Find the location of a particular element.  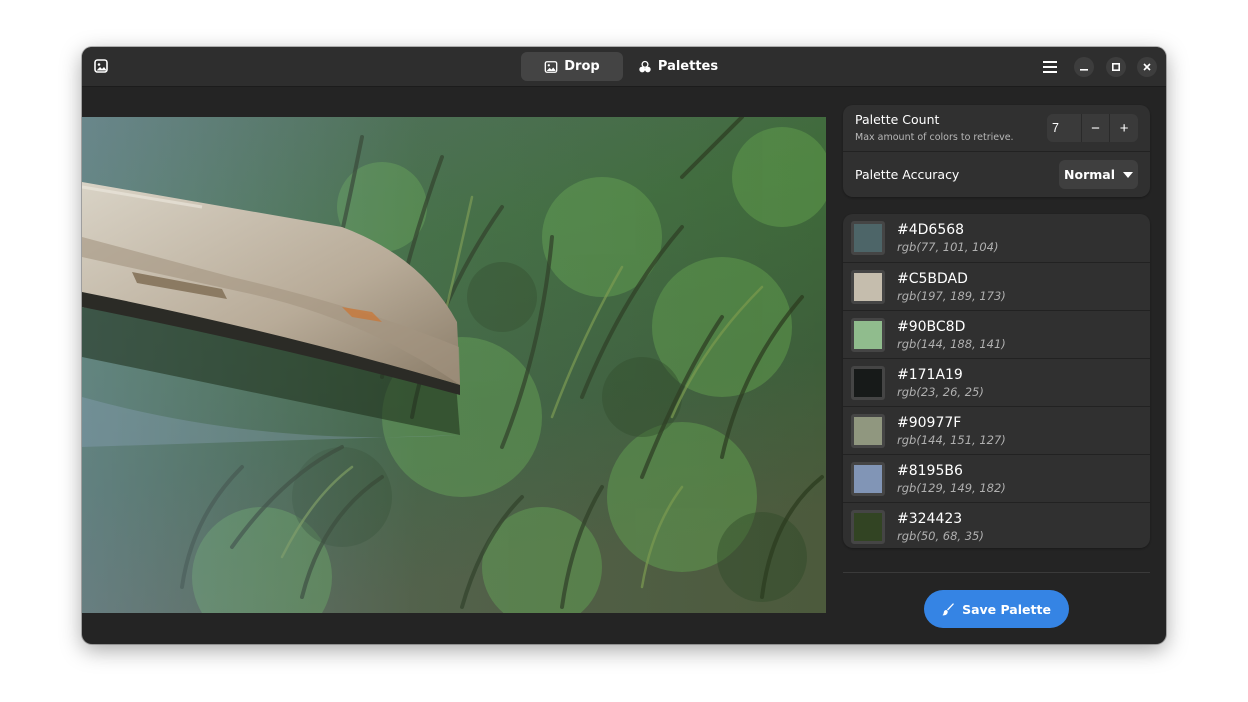

main-menu-button is located at coordinates (1050, 67).